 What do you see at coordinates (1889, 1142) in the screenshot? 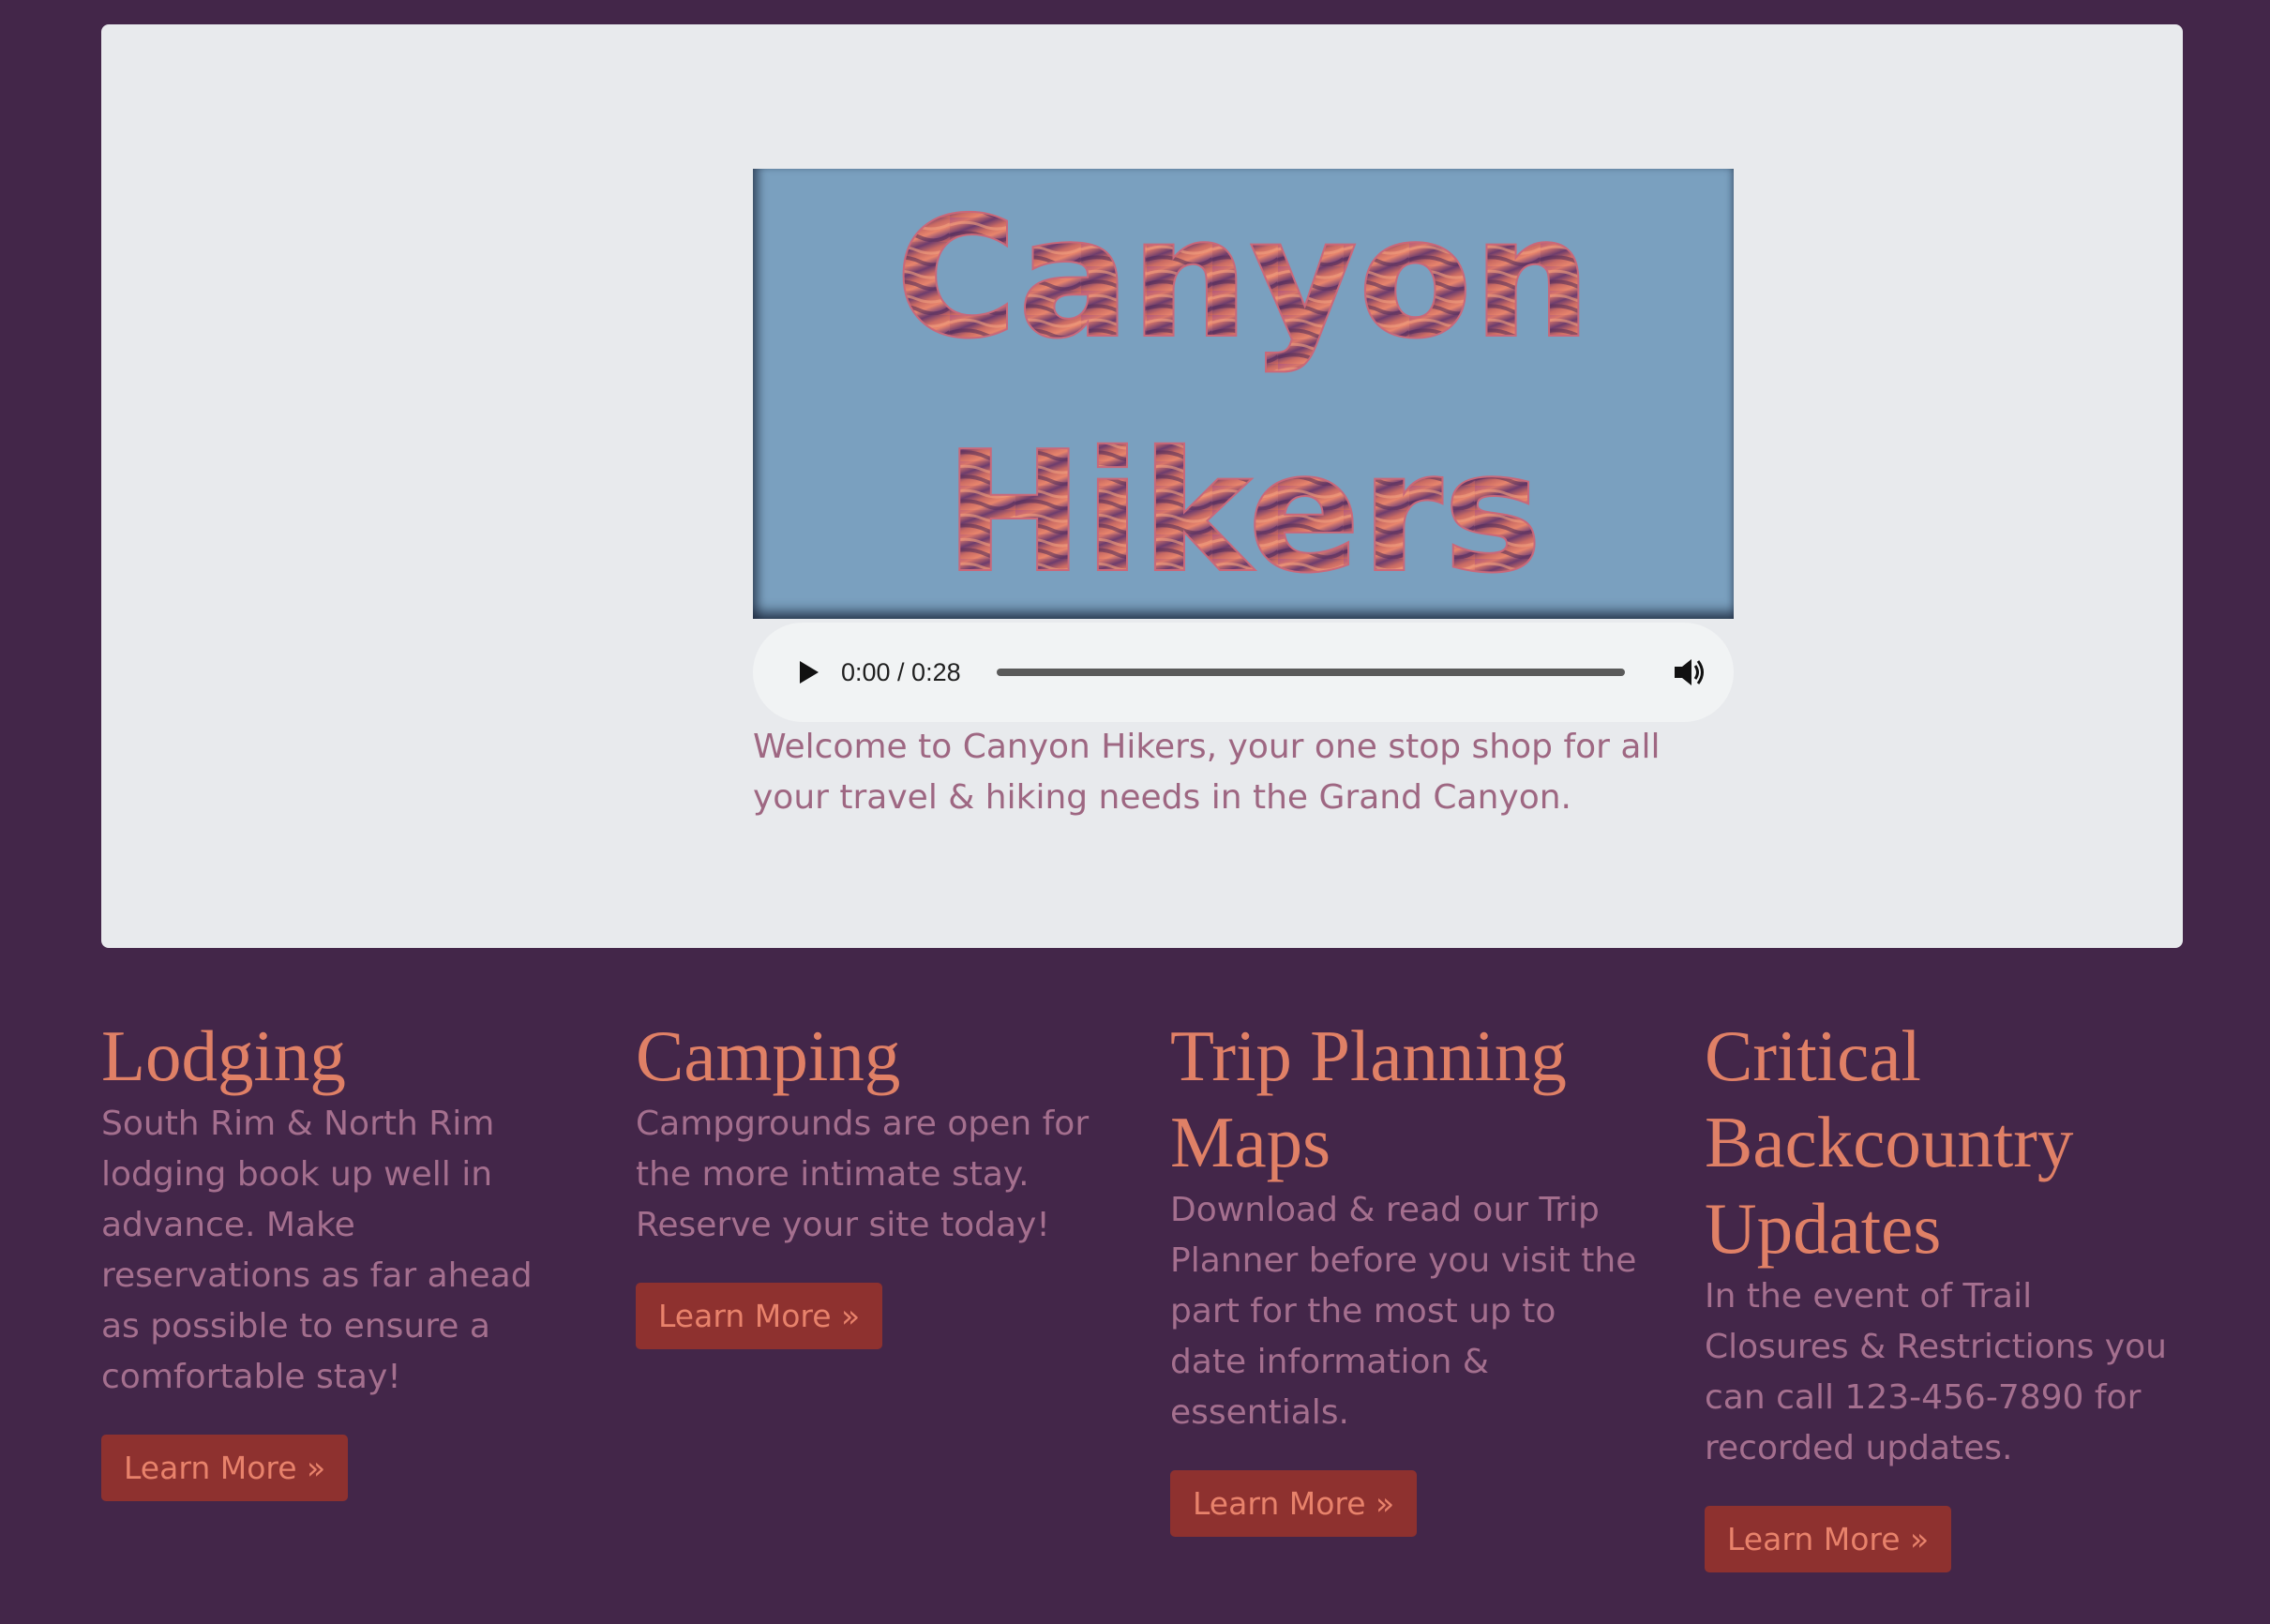
I see `feature-title: Critical Backcountry Updates` at bounding box center [1889, 1142].